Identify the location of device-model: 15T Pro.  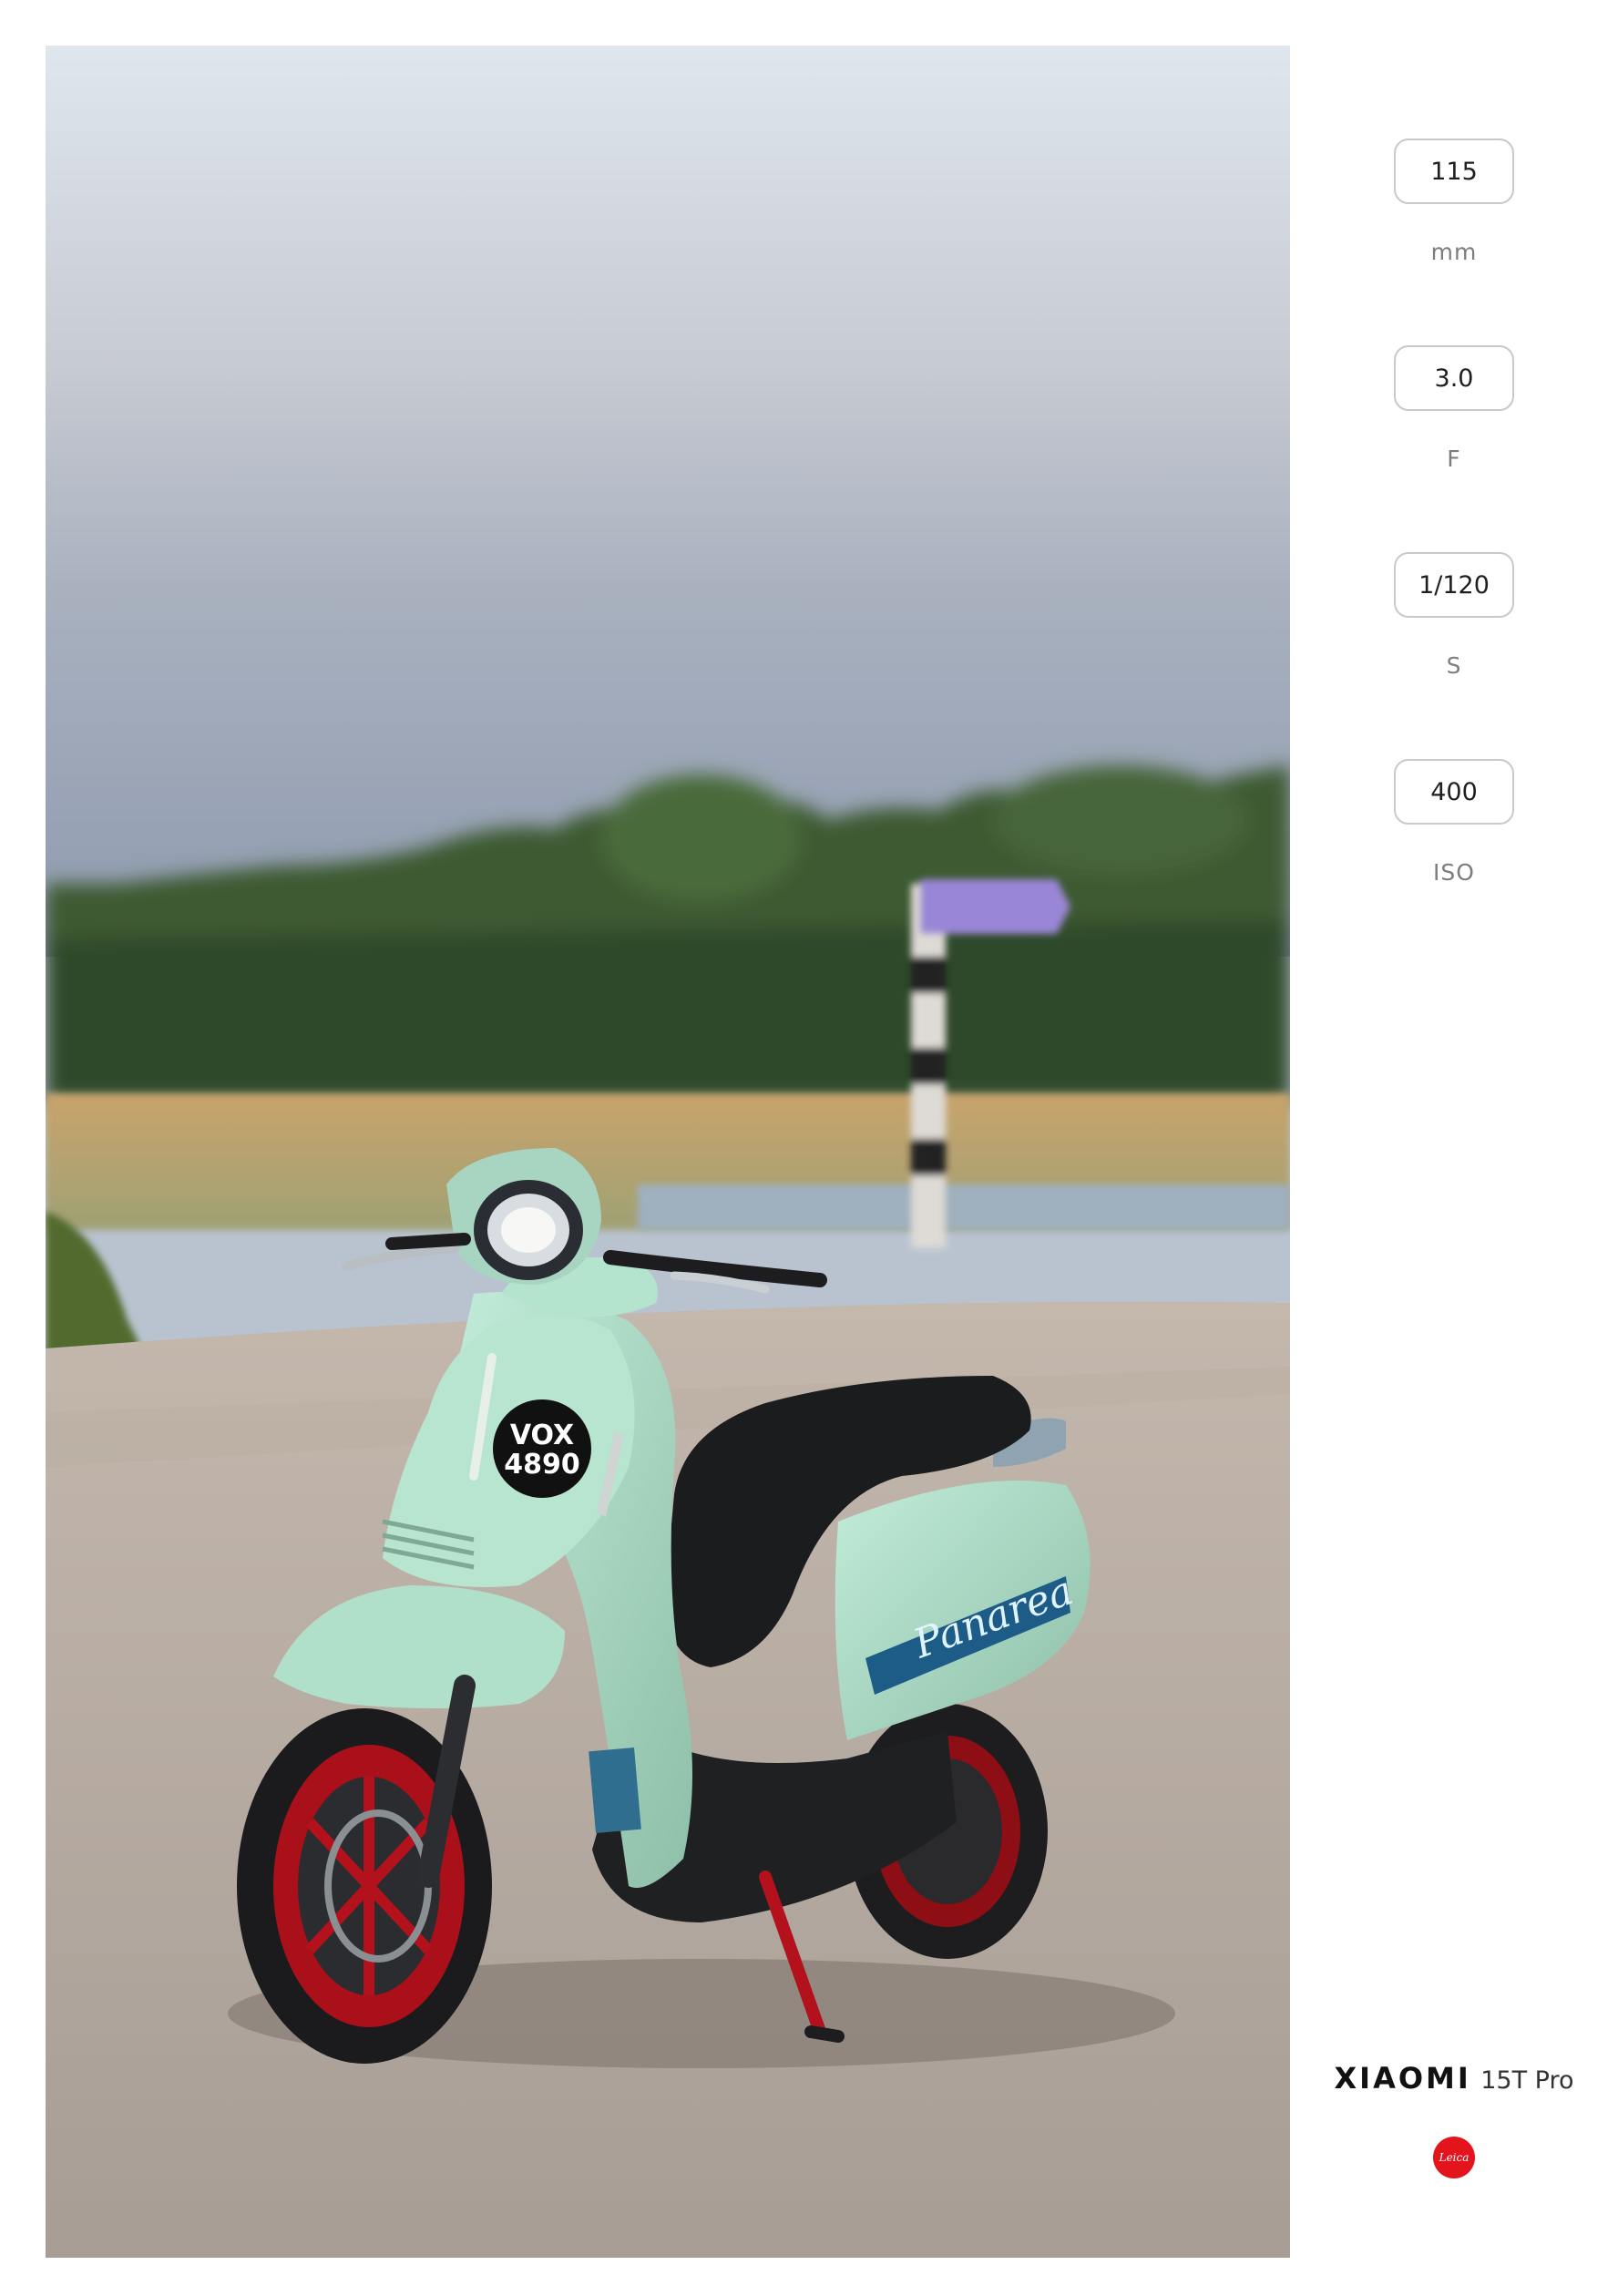
(1527, 2080).